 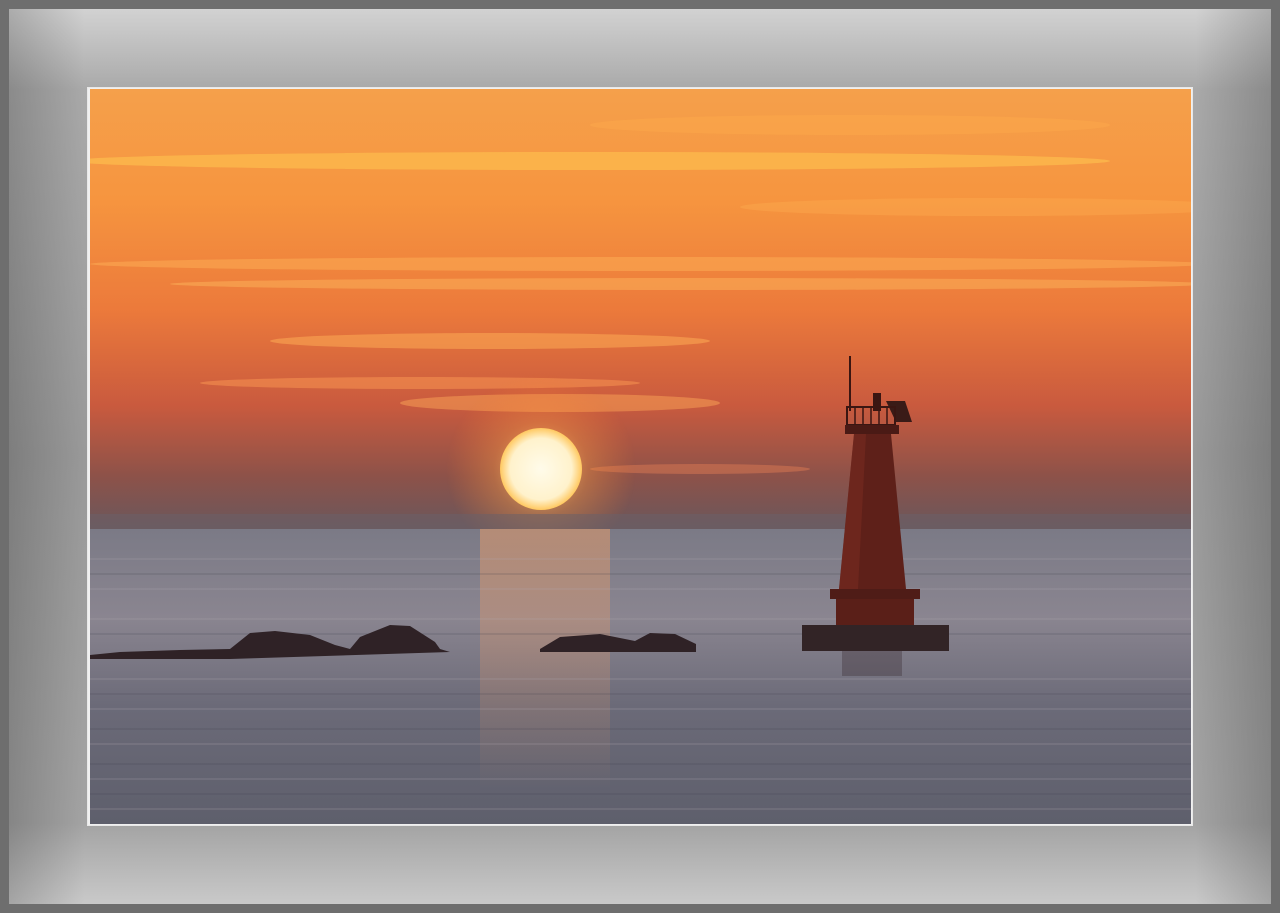 I want to click on sun, so click(x=541, y=469).